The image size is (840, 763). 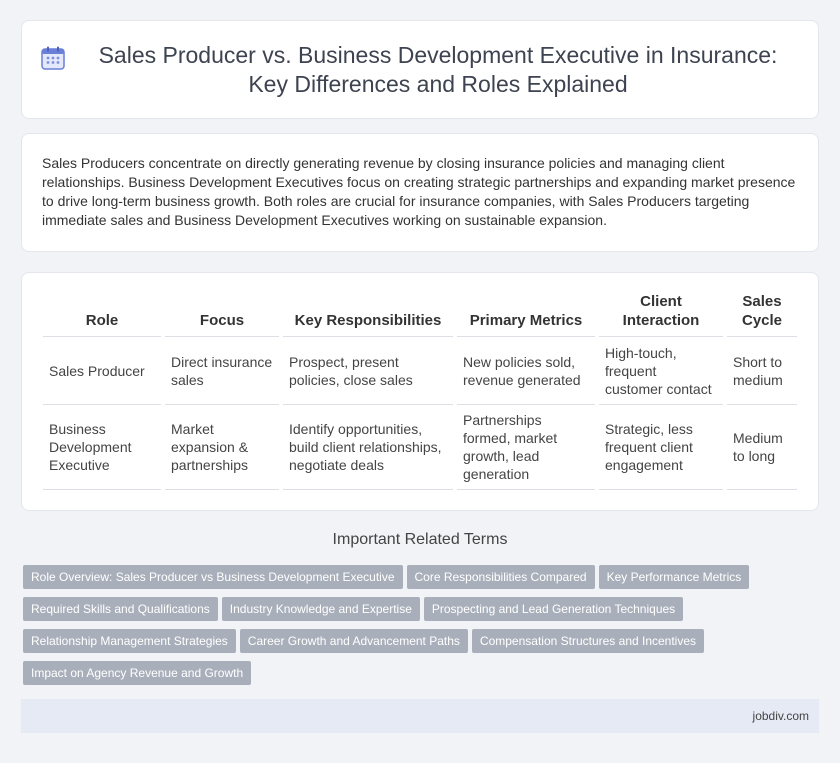 I want to click on table-cell: Medium to long, so click(x=762, y=447).